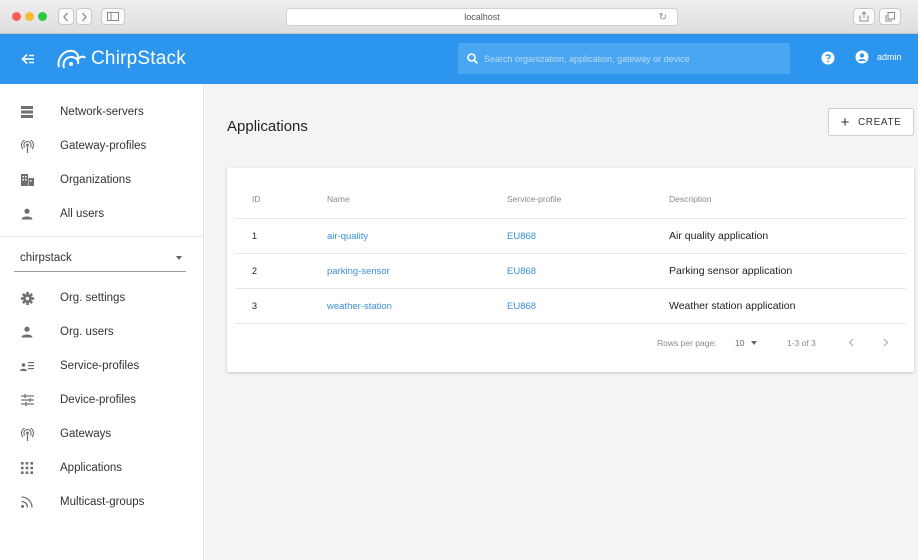 The width and height of the screenshot is (918, 560). I want to click on sidebar-item-label: Gateways, so click(86, 434).